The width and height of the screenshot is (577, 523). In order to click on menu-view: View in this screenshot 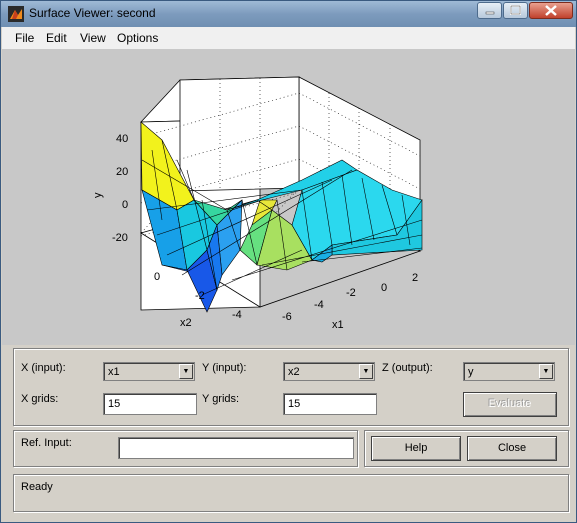, I will do `click(93, 38)`.